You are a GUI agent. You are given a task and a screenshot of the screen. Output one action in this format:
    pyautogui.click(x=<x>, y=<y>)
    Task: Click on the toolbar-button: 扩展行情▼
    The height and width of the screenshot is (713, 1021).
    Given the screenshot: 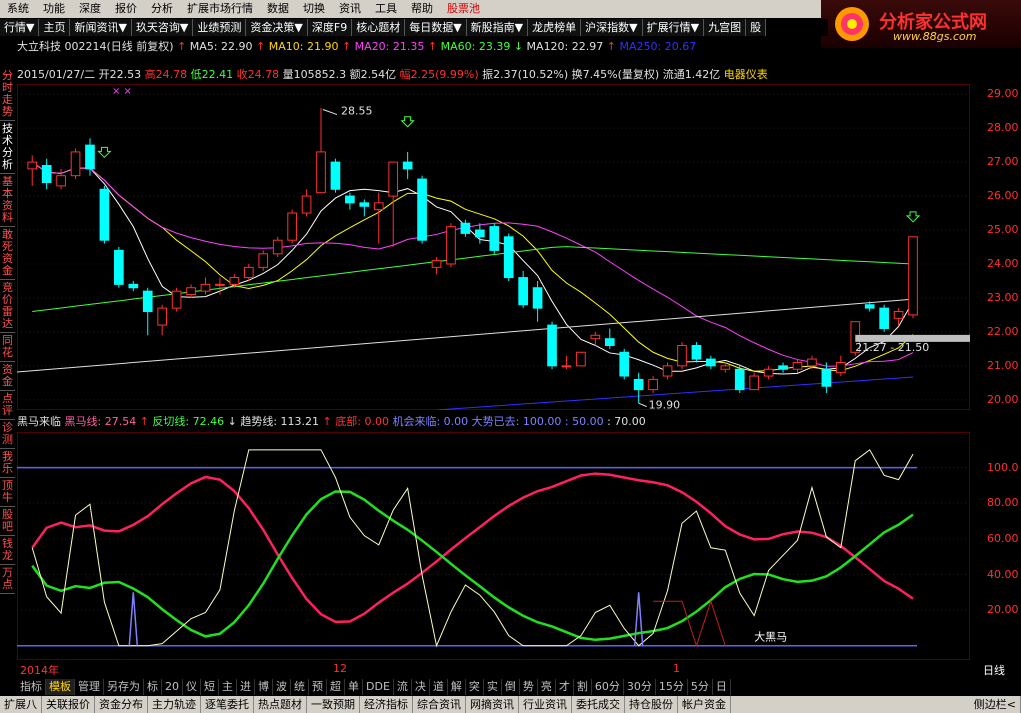 What is the action you would take?
    pyautogui.click(x=673, y=27)
    